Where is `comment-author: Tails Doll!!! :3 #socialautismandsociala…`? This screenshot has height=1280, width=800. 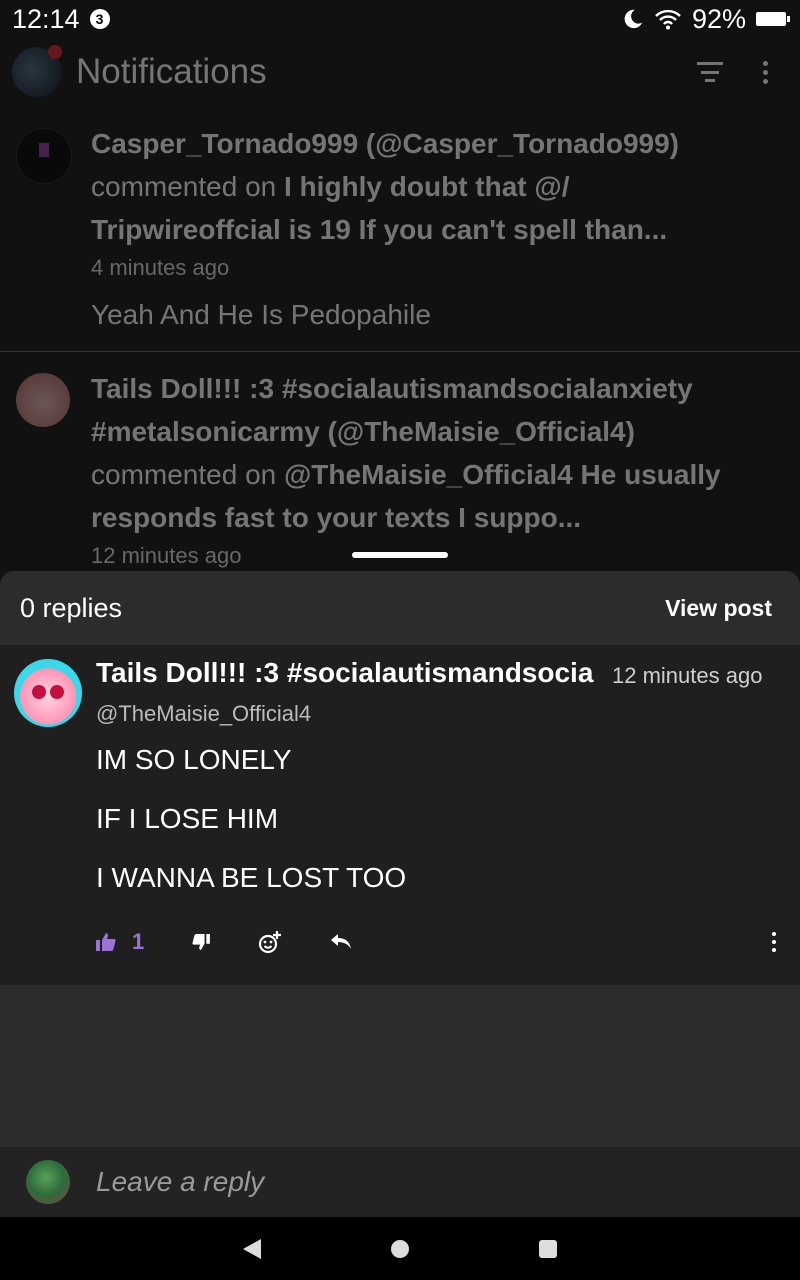 comment-author: Tails Doll!!! :3 #socialautismandsociala… is located at coordinates (345, 675).